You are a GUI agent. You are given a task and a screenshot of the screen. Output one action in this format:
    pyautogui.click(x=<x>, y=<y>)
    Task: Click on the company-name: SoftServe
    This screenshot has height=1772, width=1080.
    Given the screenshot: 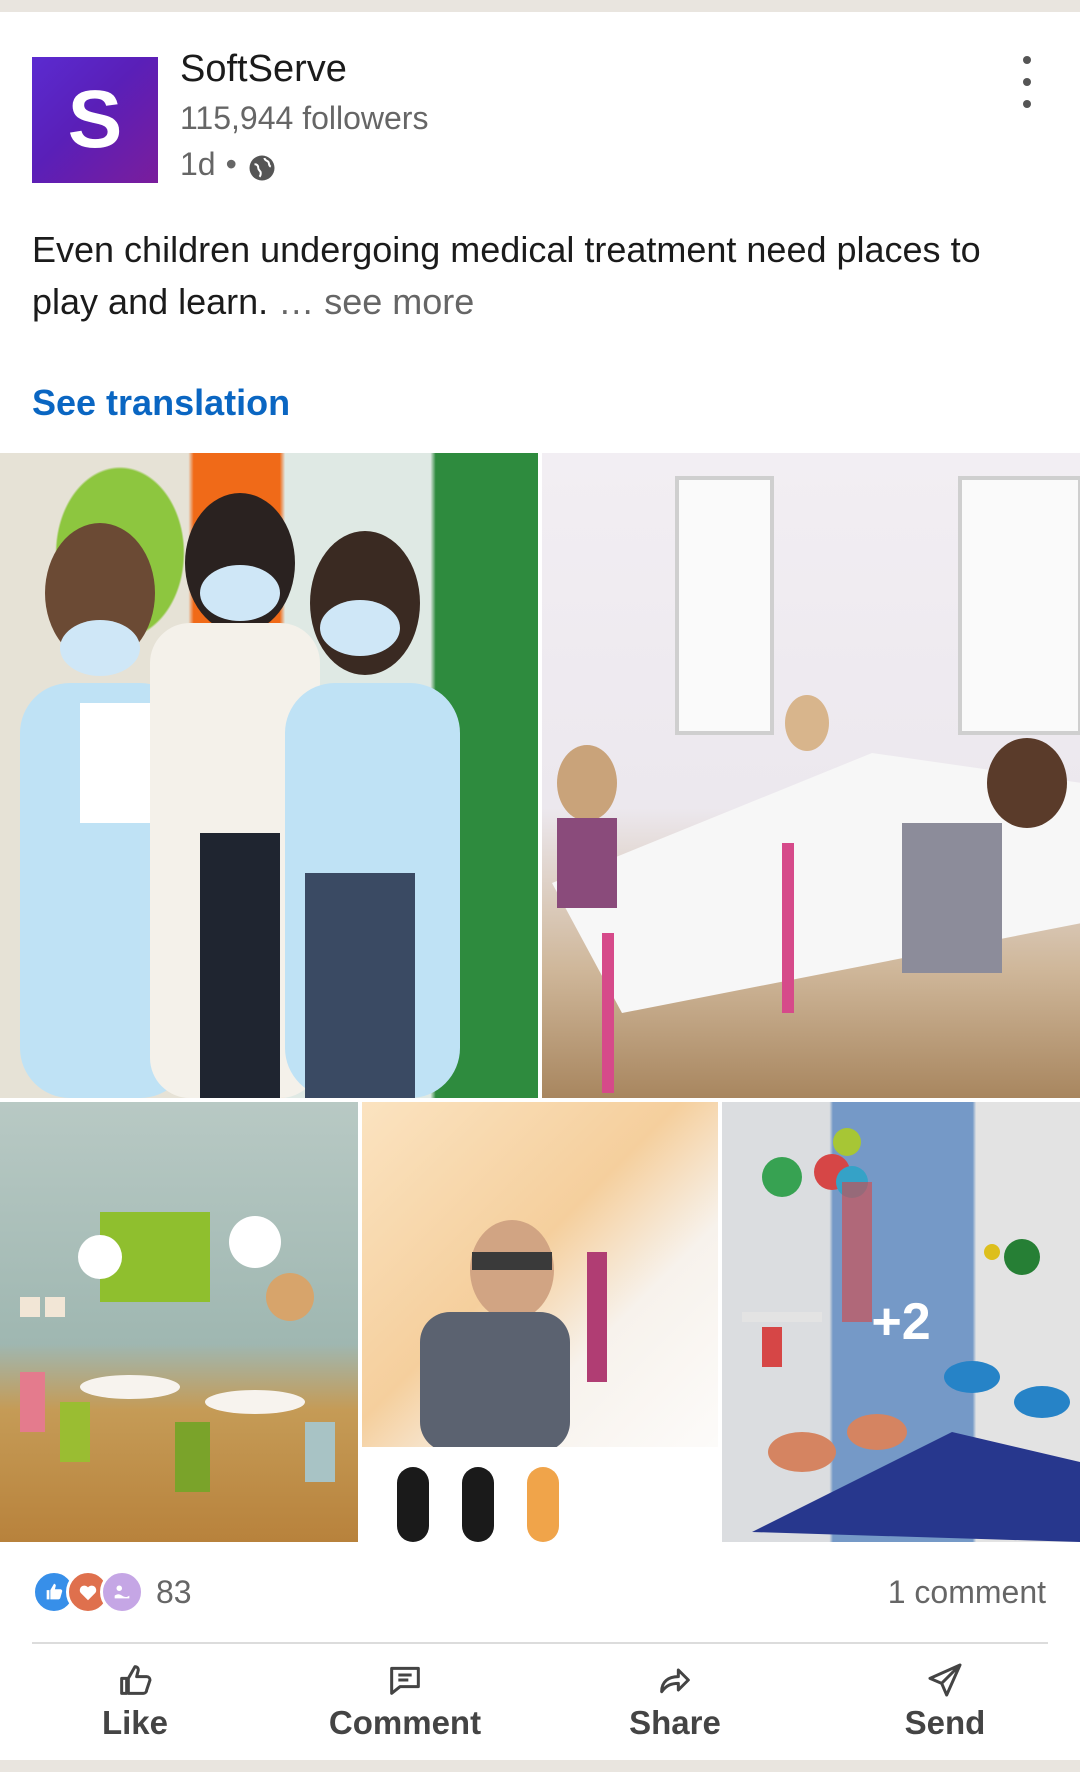 What is the action you would take?
    pyautogui.click(x=263, y=69)
    